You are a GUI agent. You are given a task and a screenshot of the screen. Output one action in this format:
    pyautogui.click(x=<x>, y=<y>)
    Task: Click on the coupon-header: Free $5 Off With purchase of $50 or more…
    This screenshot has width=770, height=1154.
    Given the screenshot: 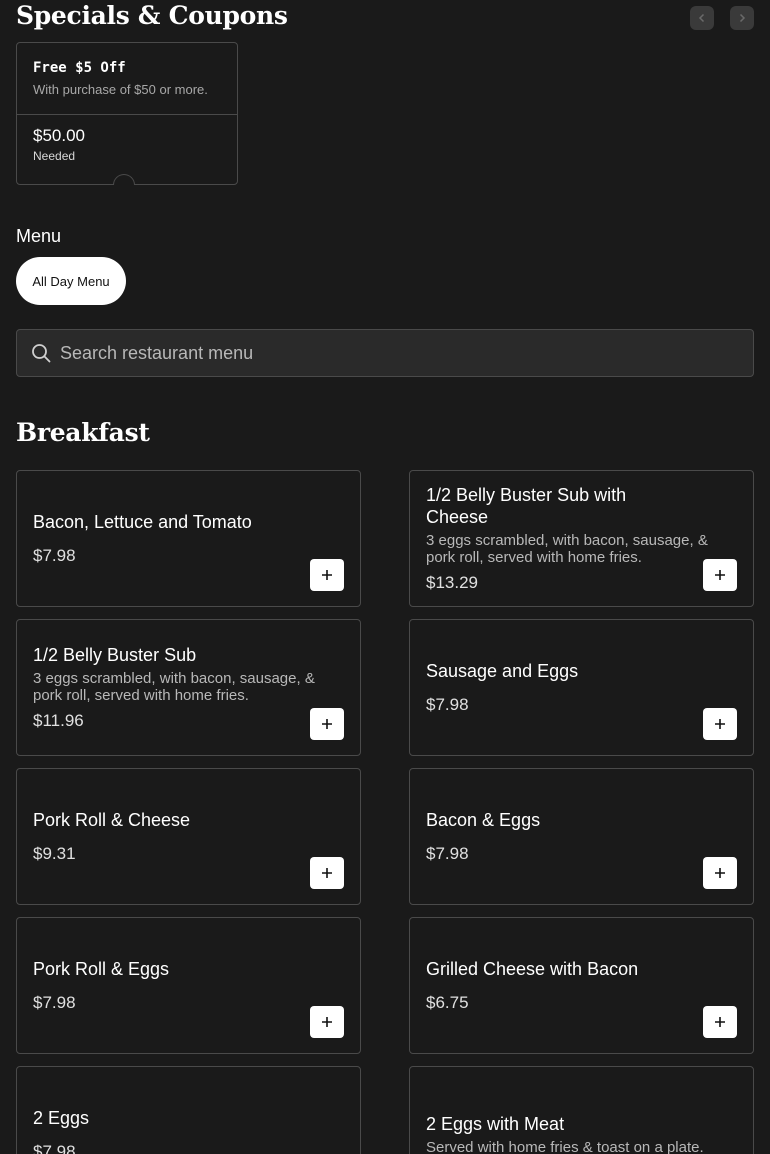 What is the action you would take?
    pyautogui.click(x=127, y=79)
    